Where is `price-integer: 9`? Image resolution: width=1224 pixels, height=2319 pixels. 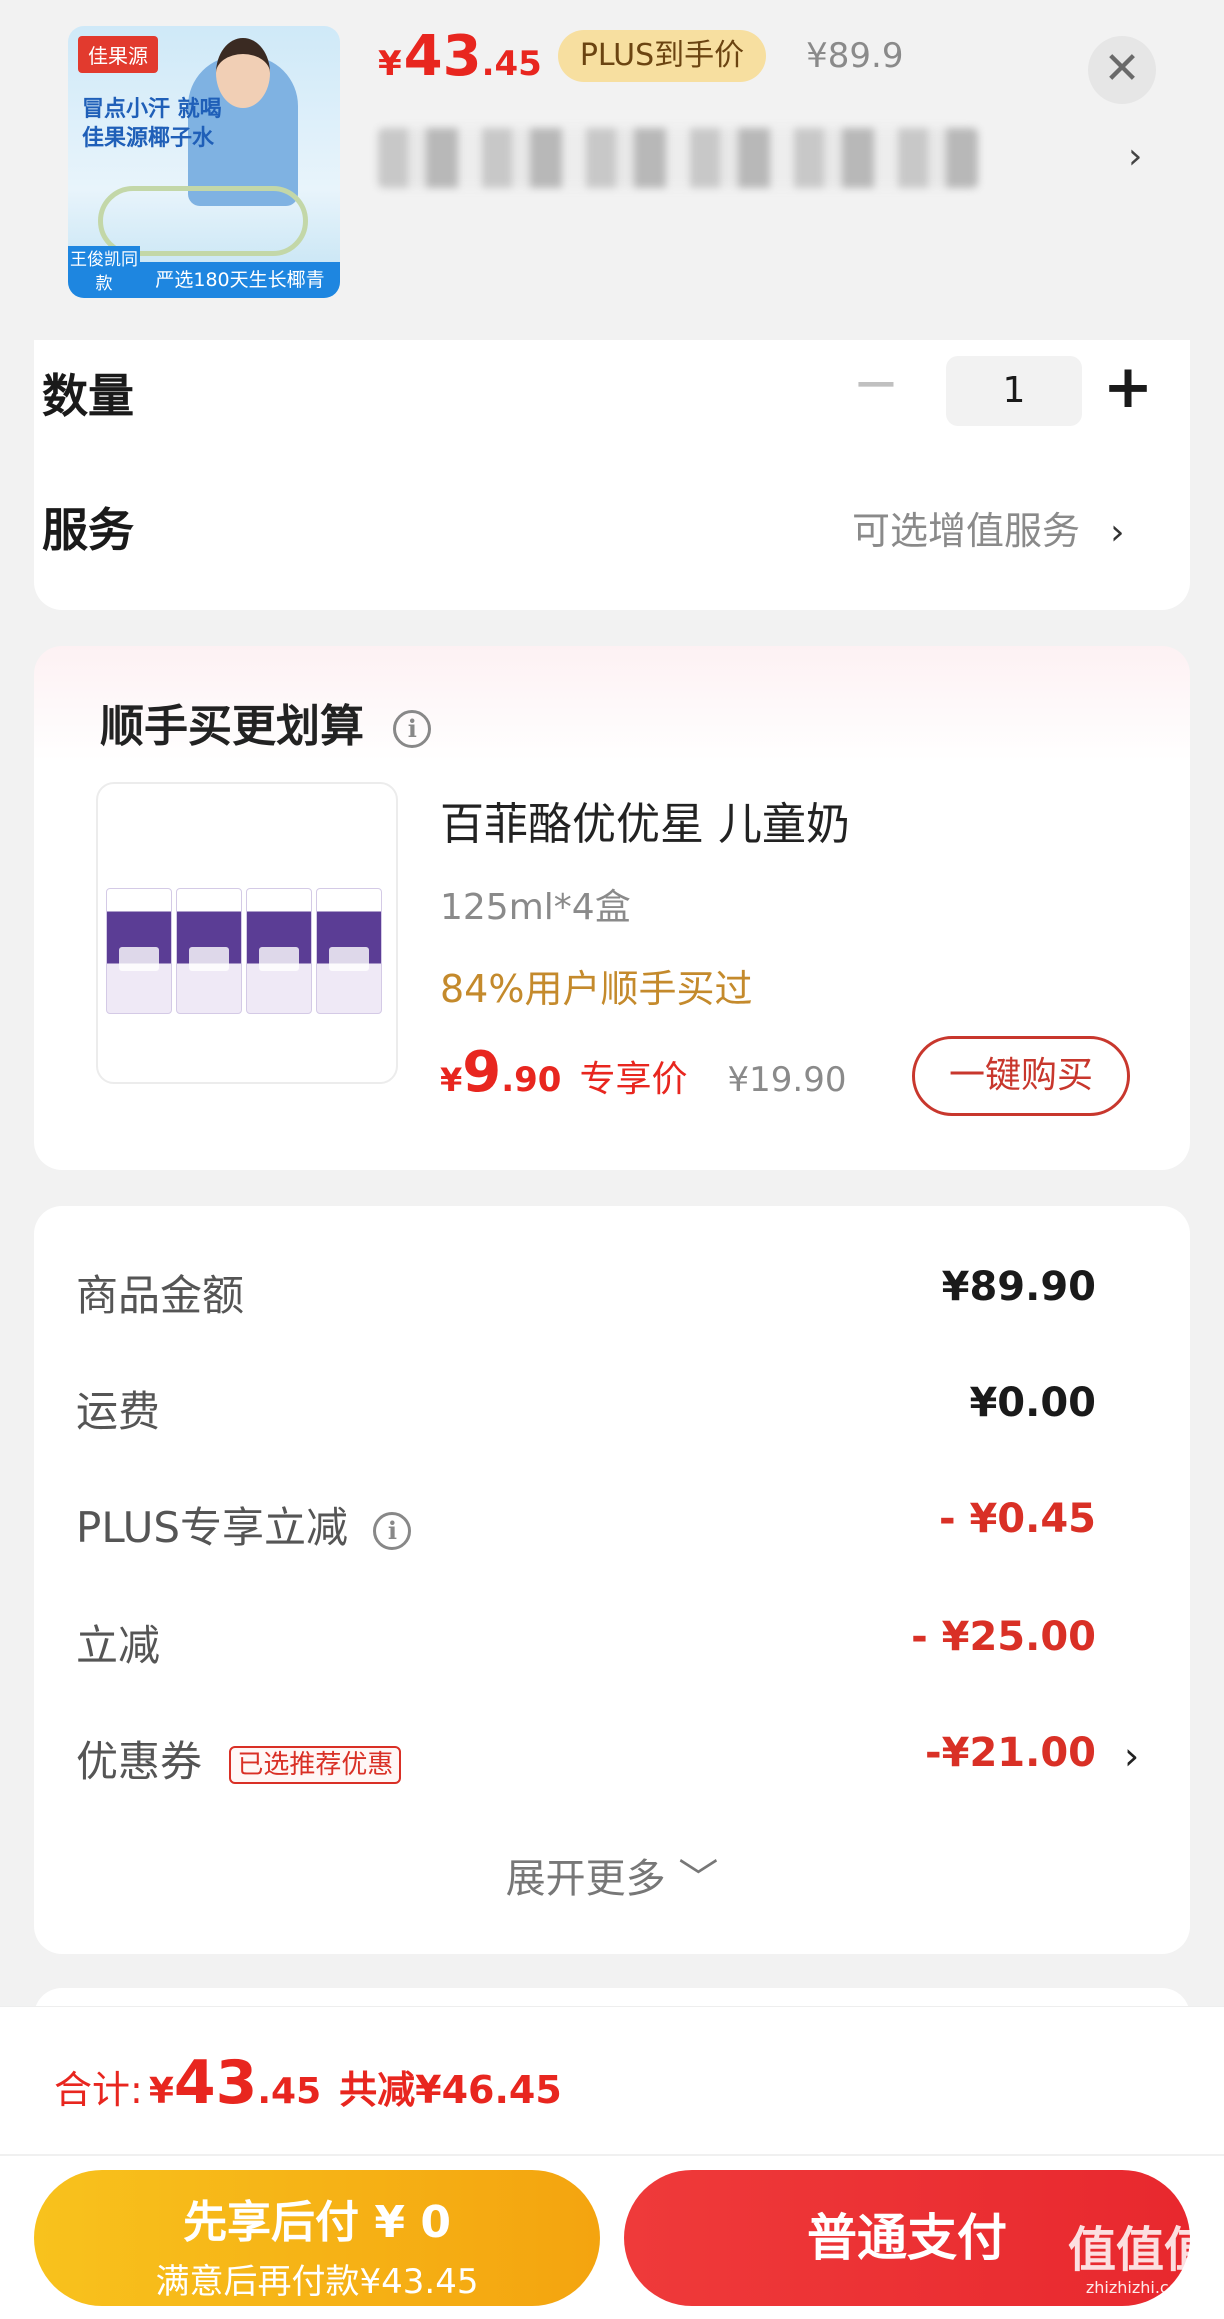
price-integer: 9 is located at coordinates (482, 1072).